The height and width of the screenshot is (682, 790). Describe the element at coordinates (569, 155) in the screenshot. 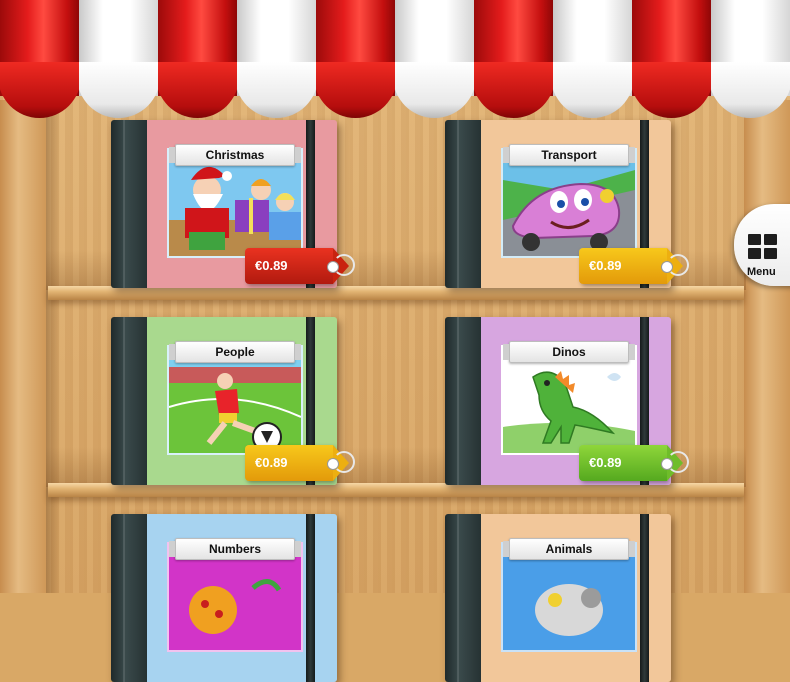

I see `book-title: Transport` at that location.